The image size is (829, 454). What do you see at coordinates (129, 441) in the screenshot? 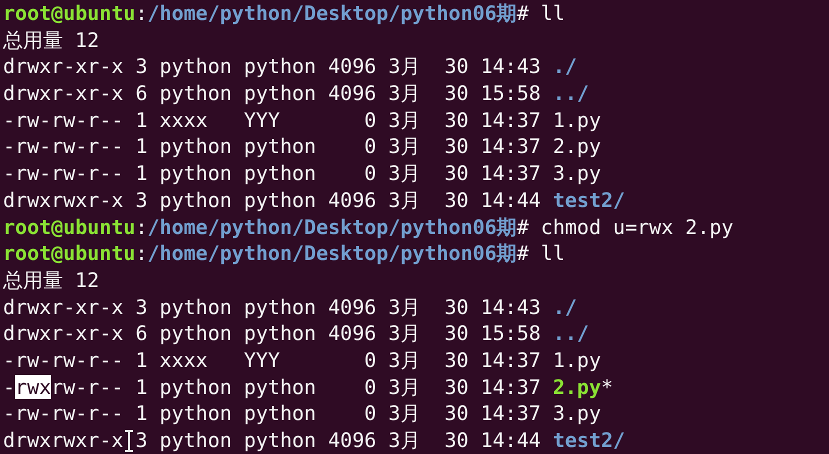
I see `text-cursor-icon` at bounding box center [129, 441].